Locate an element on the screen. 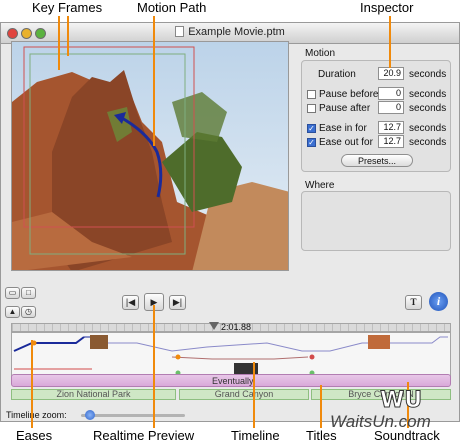 This screenshot has width=460, height=444. pause-after-label: Pause after is located at coordinates (345, 108).